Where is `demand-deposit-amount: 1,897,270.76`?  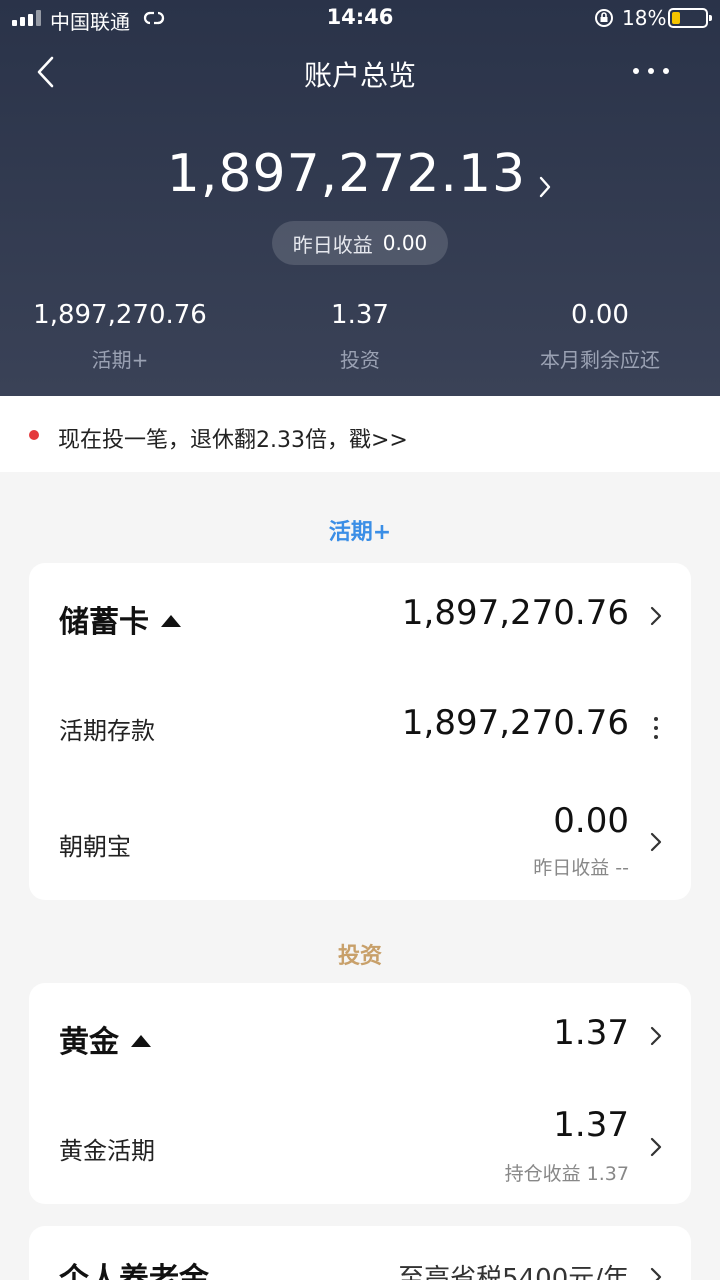
demand-deposit-amount: 1,897,270.76 is located at coordinates (515, 723).